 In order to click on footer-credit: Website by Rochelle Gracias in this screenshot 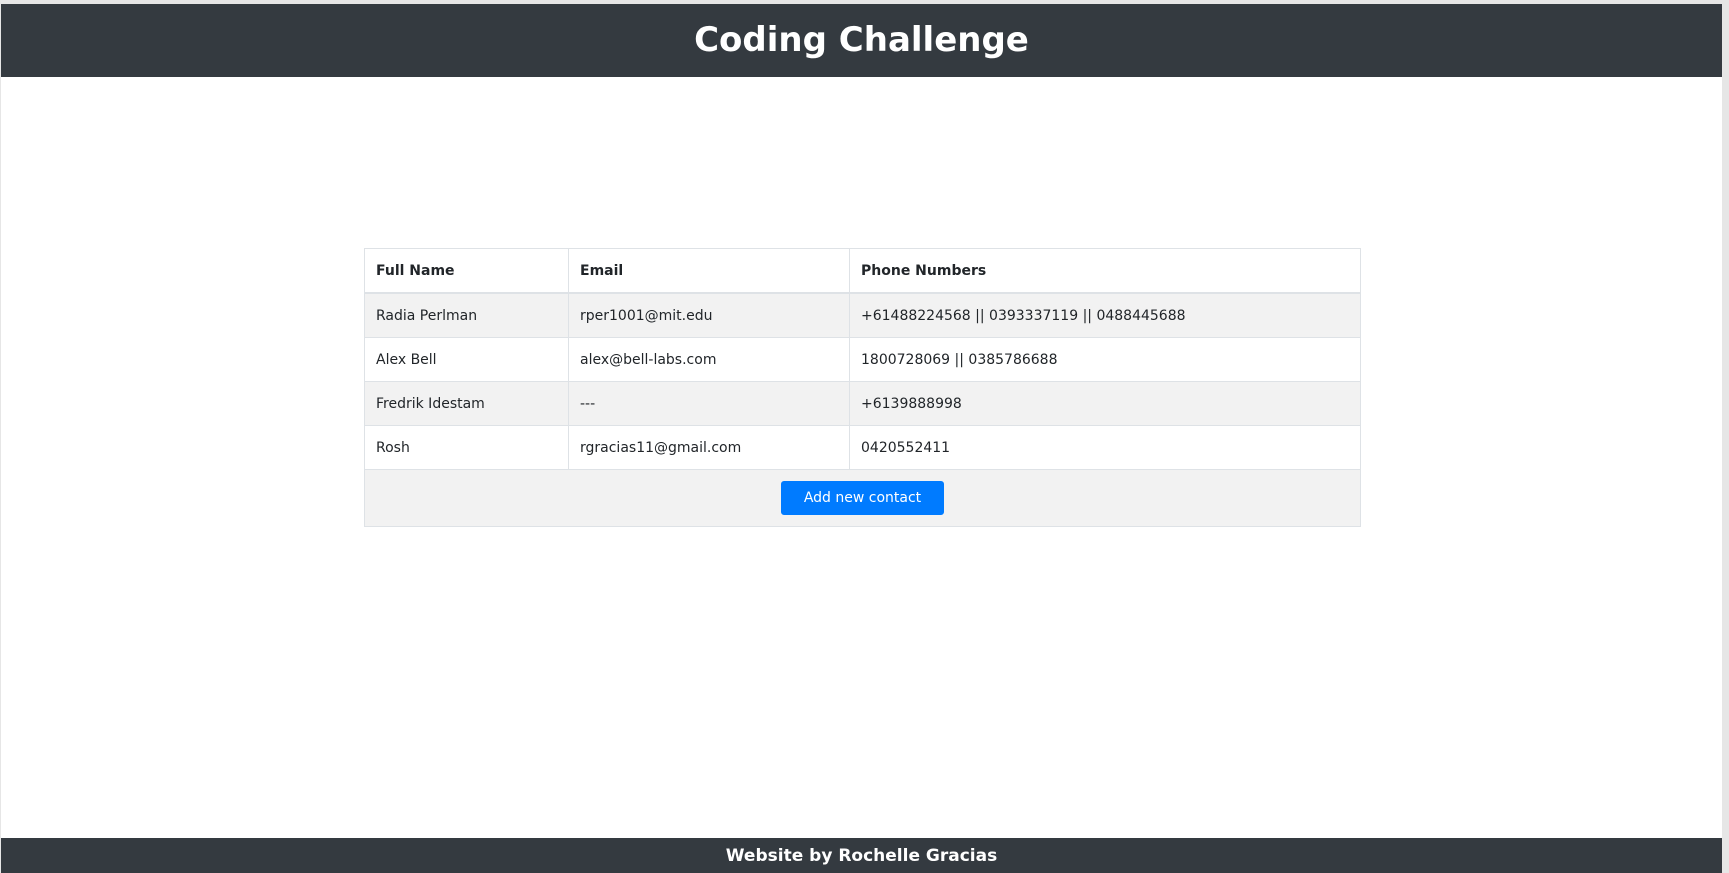, I will do `click(861, 855)`.